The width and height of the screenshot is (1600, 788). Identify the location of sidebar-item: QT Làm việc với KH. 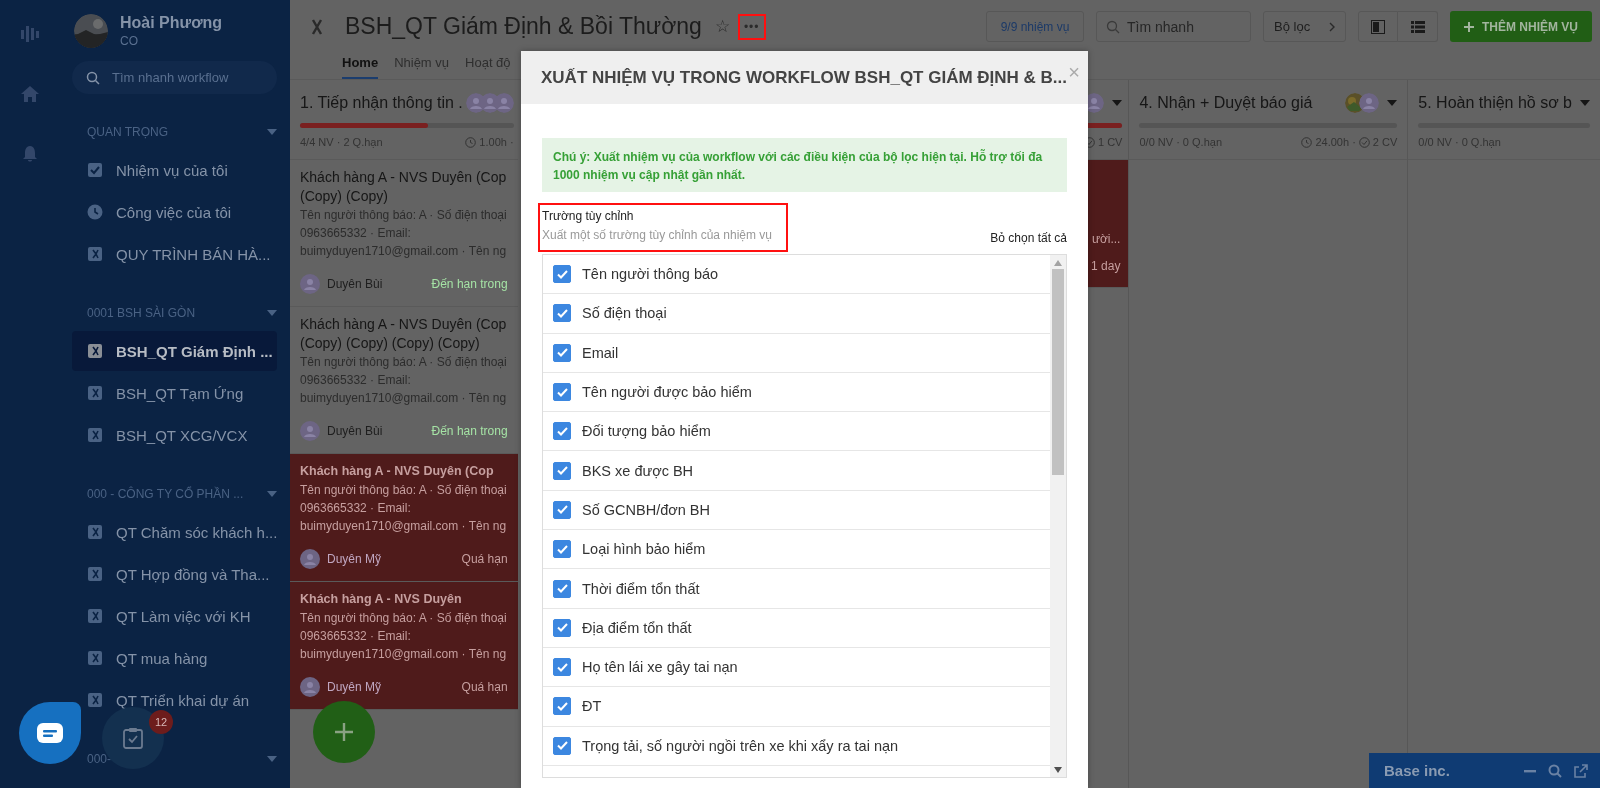
(163, 616).